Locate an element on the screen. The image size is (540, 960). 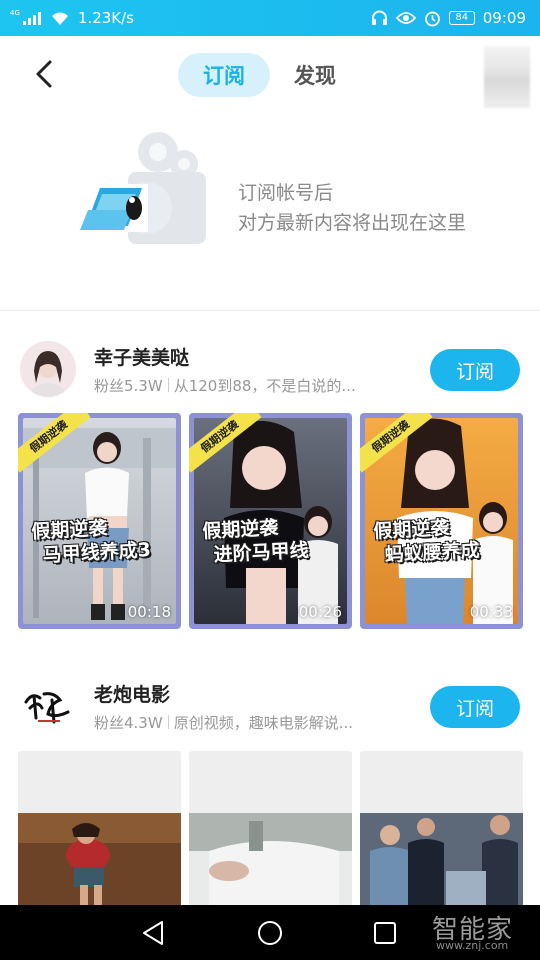
tab-subscribe: 订阅 is located at coordinates (224, 75).